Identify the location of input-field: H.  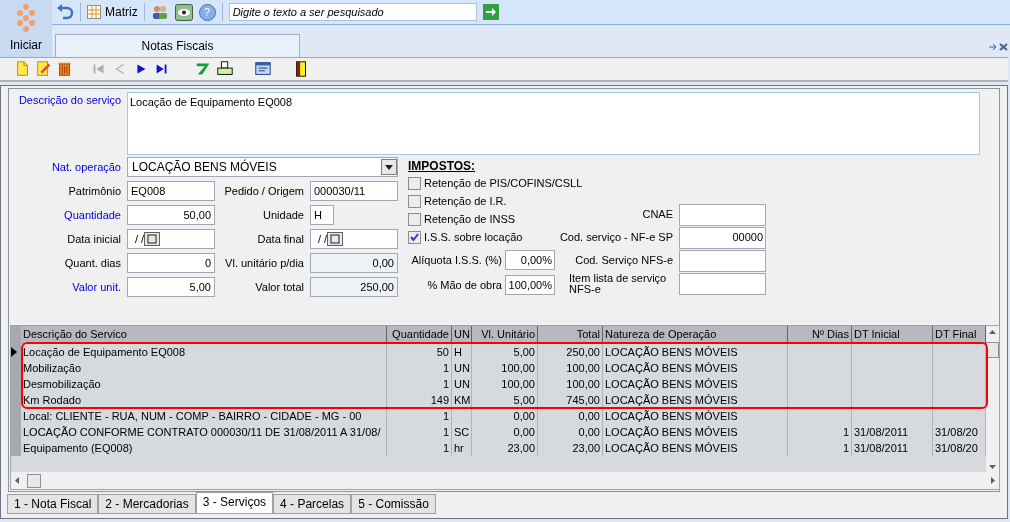
(322, 215).